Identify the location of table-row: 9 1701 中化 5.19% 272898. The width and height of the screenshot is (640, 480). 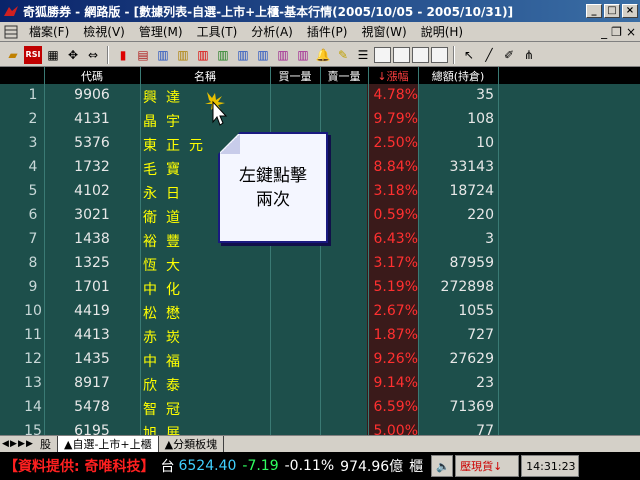
(249, 288).